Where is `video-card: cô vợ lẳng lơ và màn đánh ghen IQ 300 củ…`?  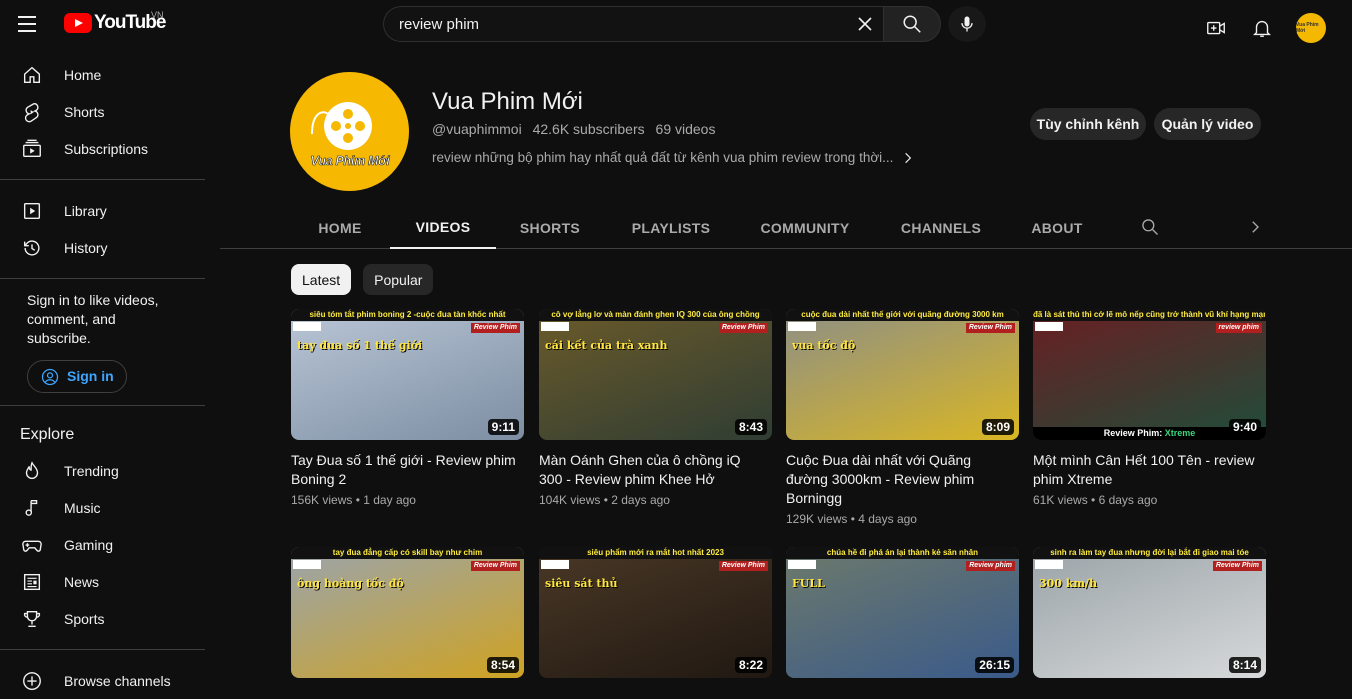
video-card: cô vợ lẳng lơ và màn đánh ghen IQ 300 củ… is located at coordinates (655, 408).